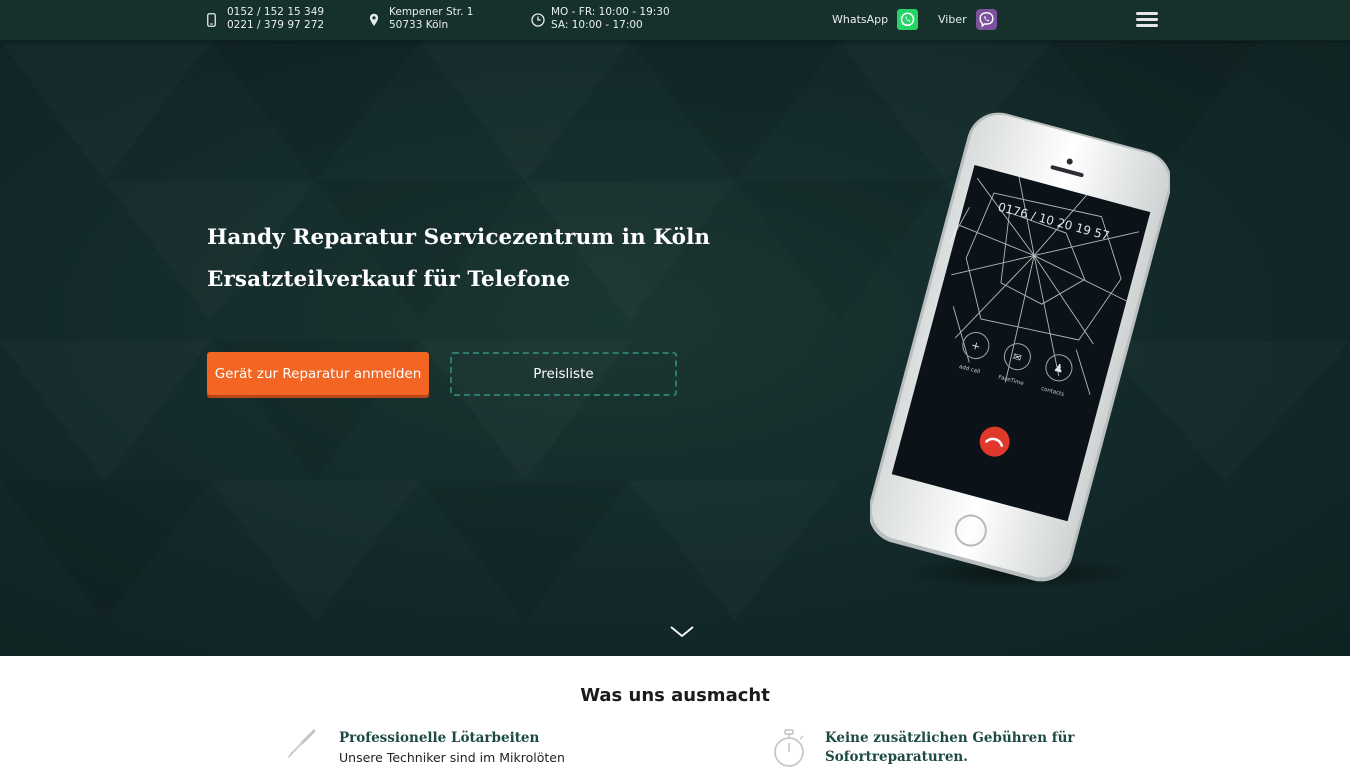 The image size is (1350, 767). What do you see at coordinates (302, 743) in the screenshot?
I see `soldering-iron-icon` at bounding box center [302, 743].